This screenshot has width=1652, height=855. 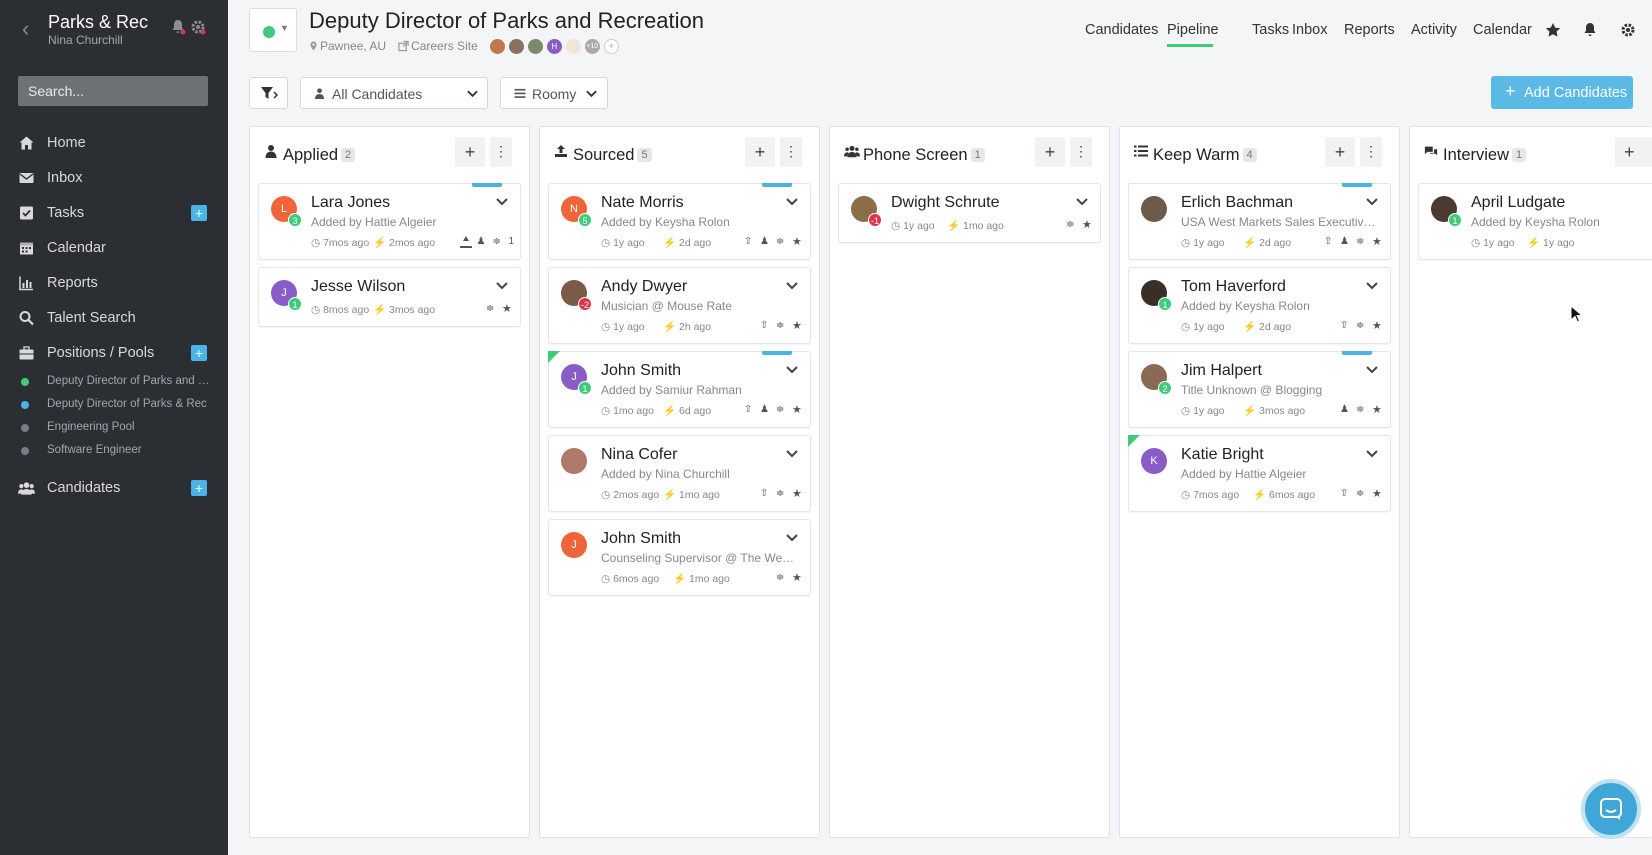 What do you see at coordinates (273, 30) in the screenshot?
I see `position-status-dropdown: ▼` at bounding box center [273, 30].